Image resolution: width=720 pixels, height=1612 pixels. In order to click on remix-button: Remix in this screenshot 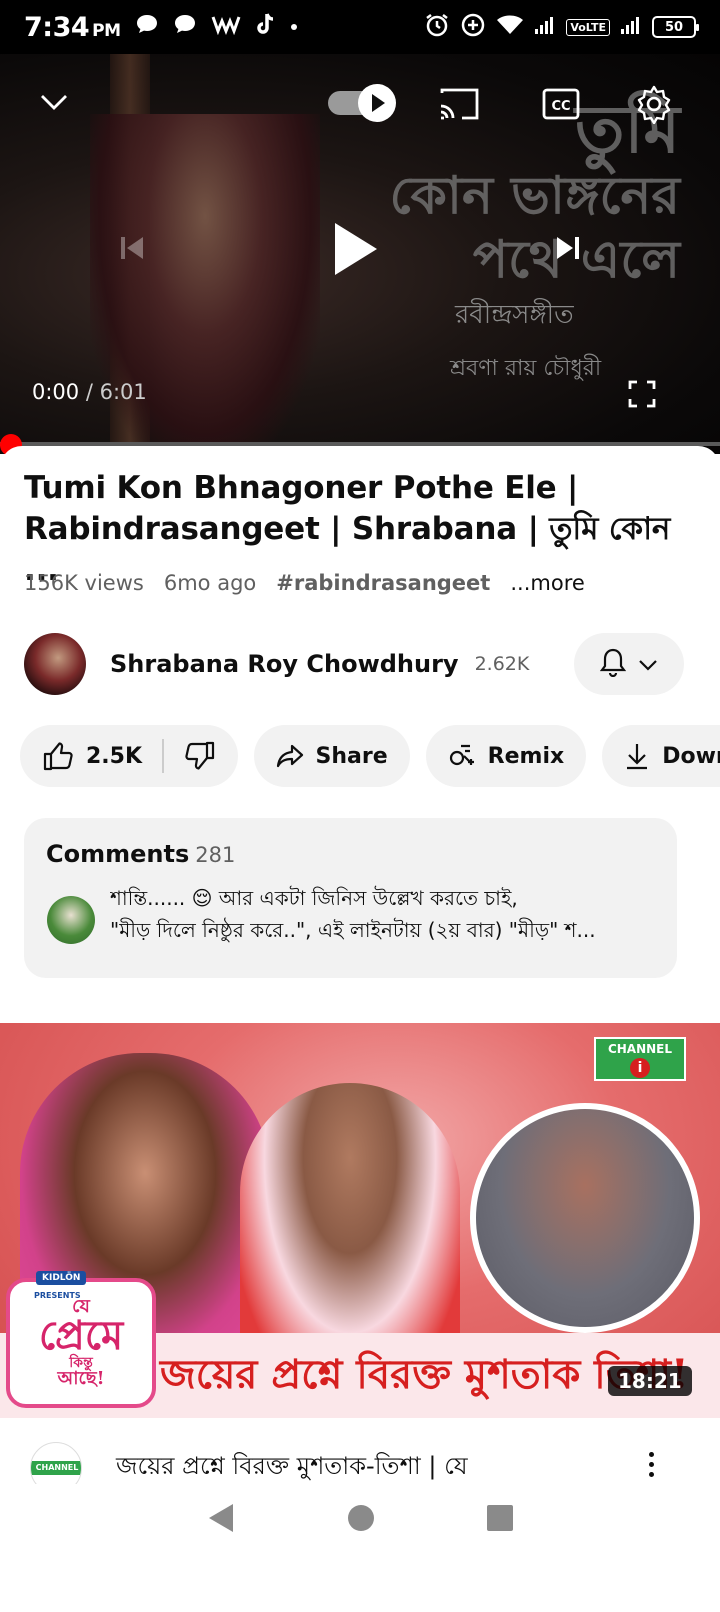, I will do `click(506, 756)`.